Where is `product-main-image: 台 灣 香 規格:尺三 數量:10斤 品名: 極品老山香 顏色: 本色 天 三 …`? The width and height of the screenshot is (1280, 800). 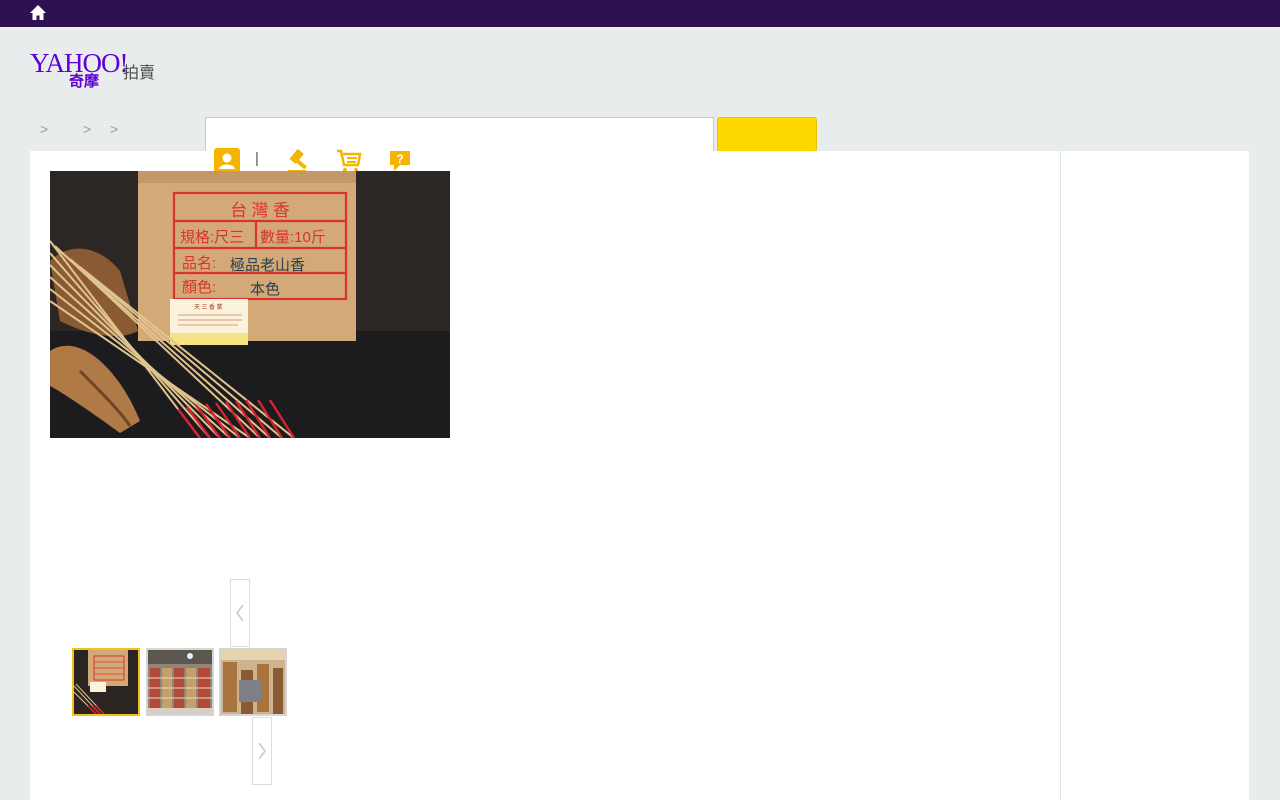 product-main-image: 台 灣 香 規格:尺三 數量:10斤 品名: 極品老山香 顏色: 本色 天 三 … is located at coordinates (250, 304).